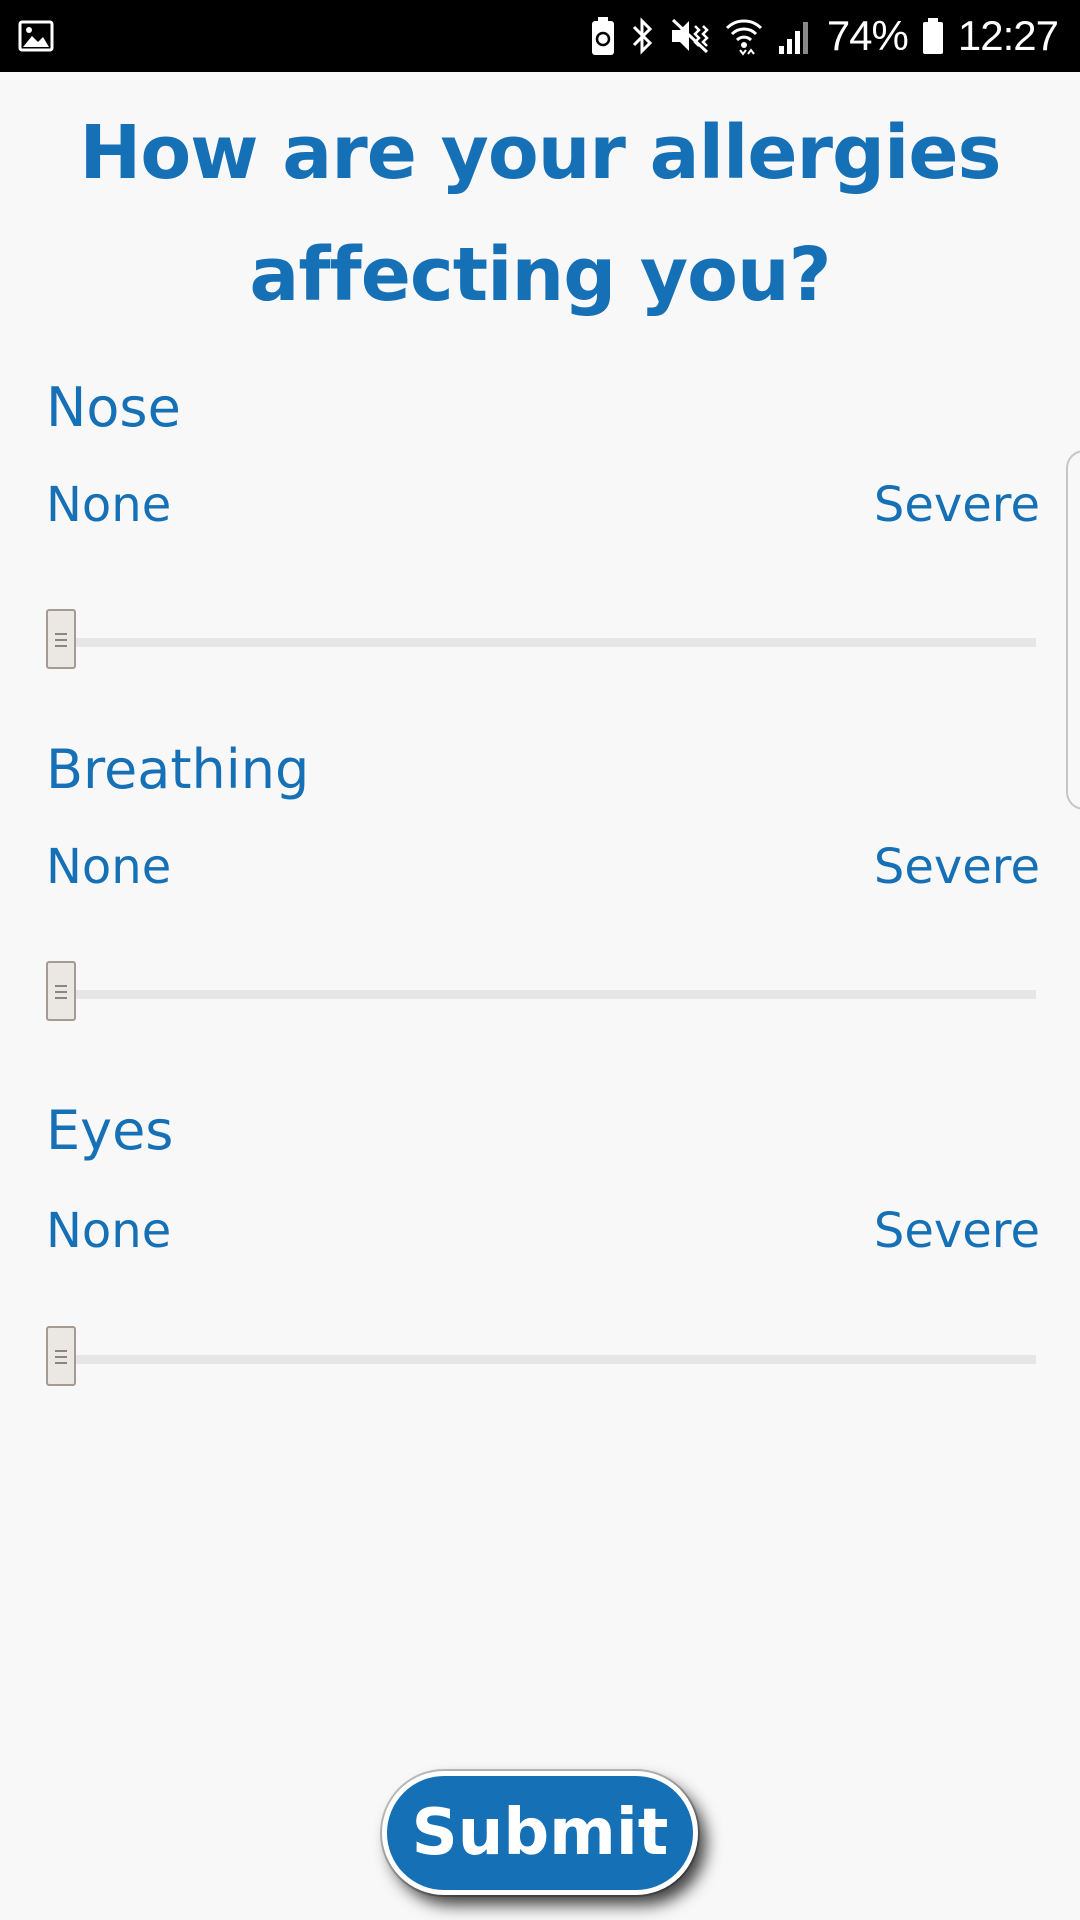 This screenshot has height=1920, width=1080. Describe the element at coordinates (543, 526) in the screenshot. I see `symptom-section-nose: Nose None Severe` at that location.